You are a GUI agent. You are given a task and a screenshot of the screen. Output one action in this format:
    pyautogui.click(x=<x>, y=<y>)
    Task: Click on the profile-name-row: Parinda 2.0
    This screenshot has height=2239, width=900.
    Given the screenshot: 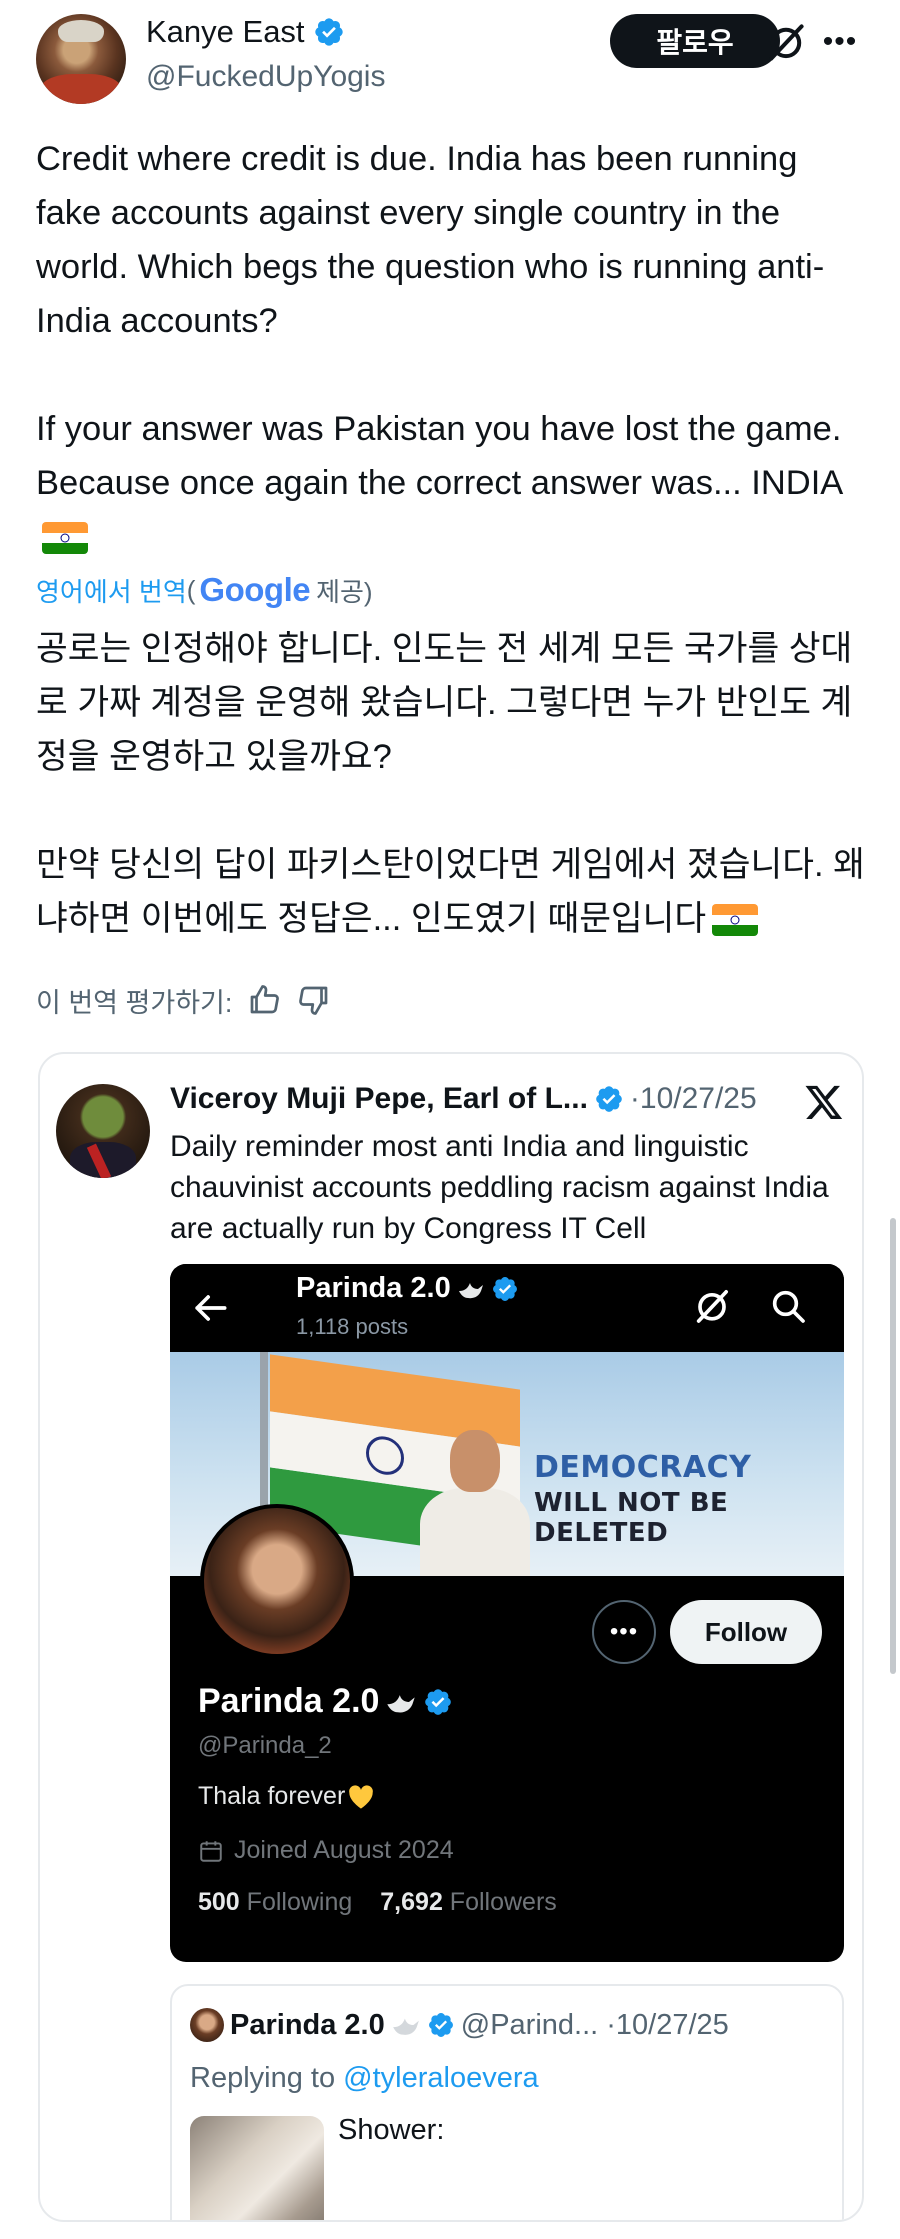 What is the action you would take?
    pyautogui.click(x=325, y=1701)
    